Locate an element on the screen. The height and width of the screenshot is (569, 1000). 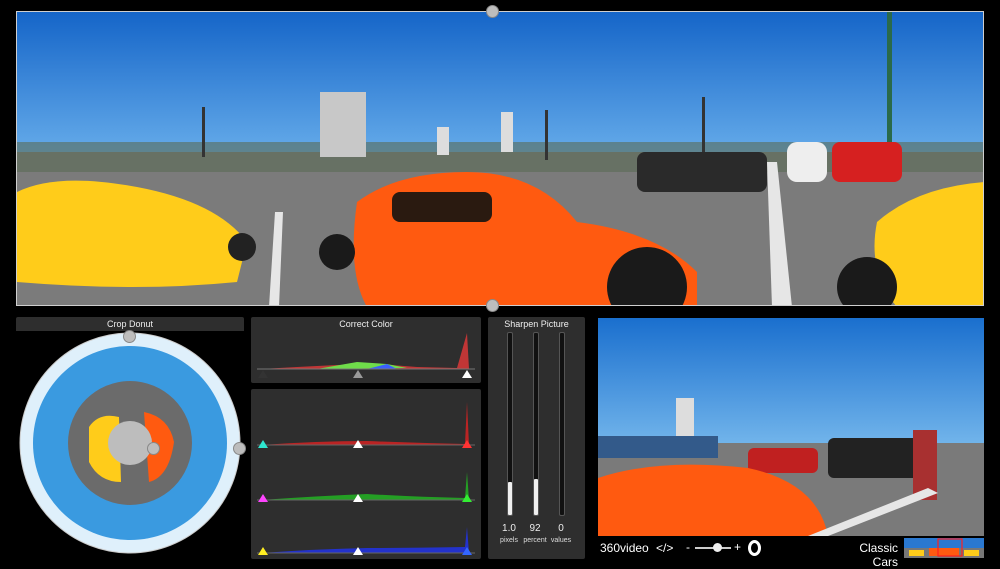
output-preview is located at coordinates (791, 427).